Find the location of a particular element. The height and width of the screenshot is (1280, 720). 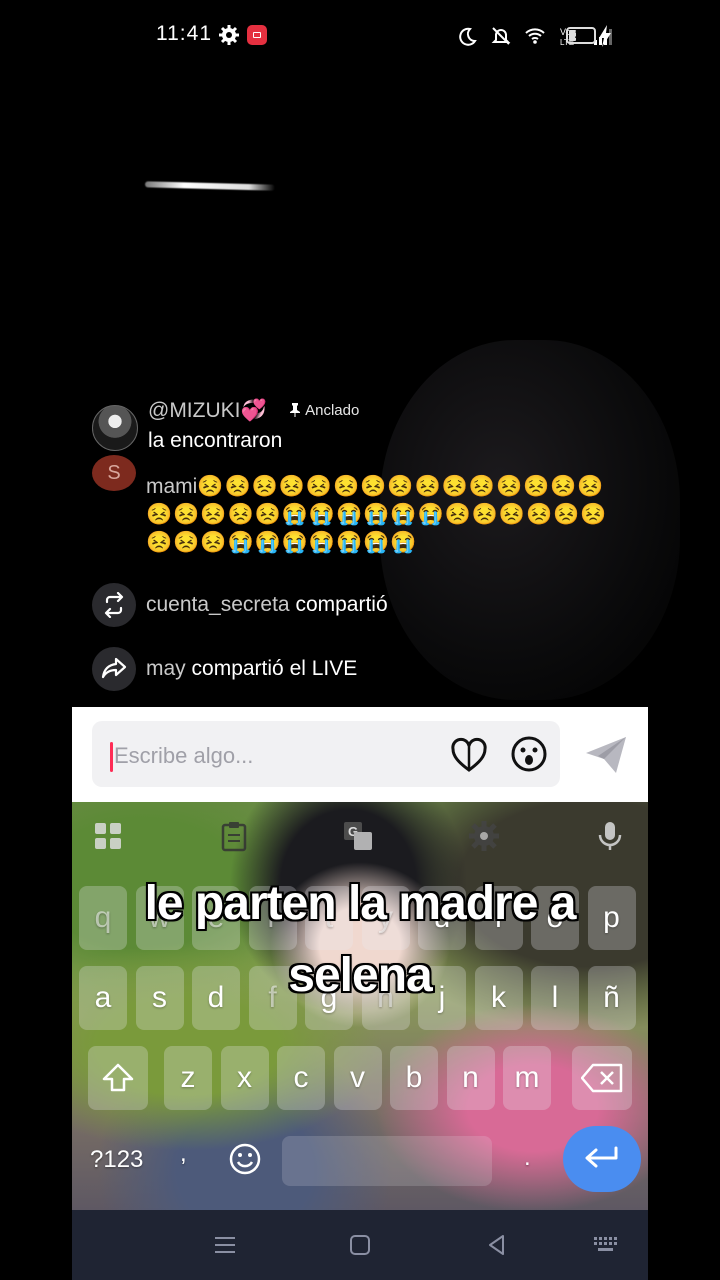

key-z: z is located at coordinates (188, 1078).